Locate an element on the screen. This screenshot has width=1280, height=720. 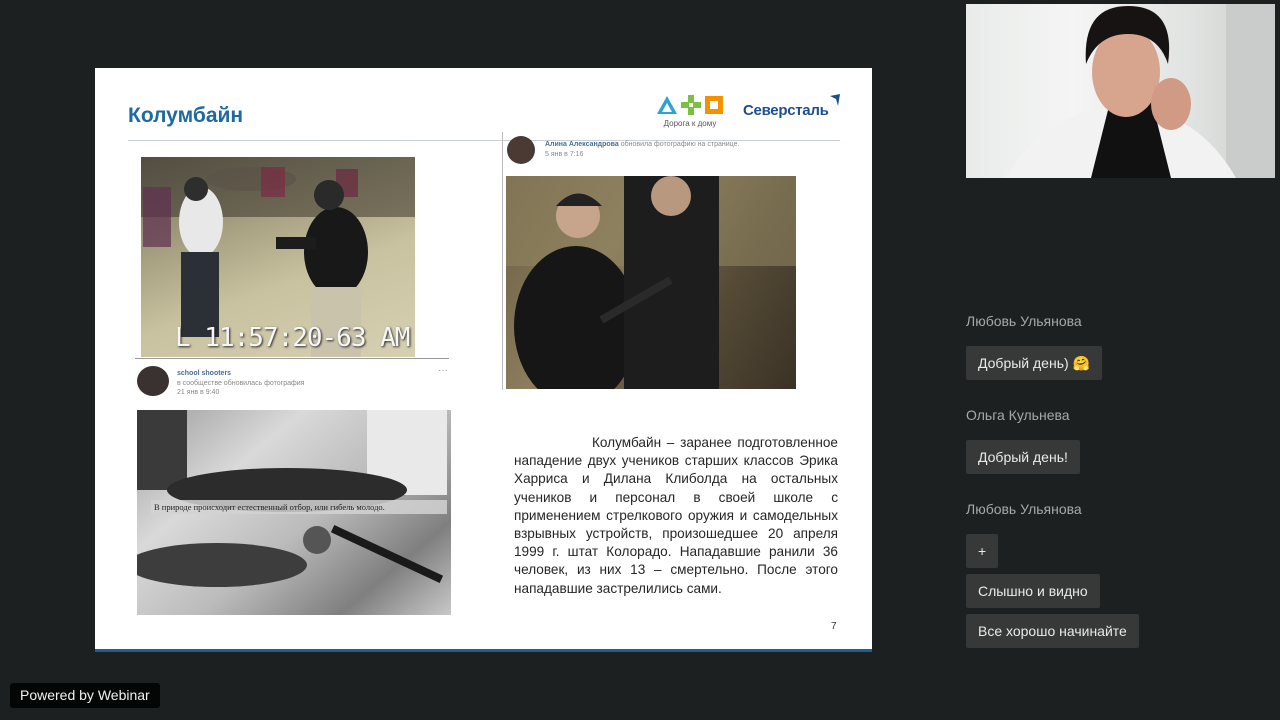
presenter-video is located at coordinates (1120, 91).